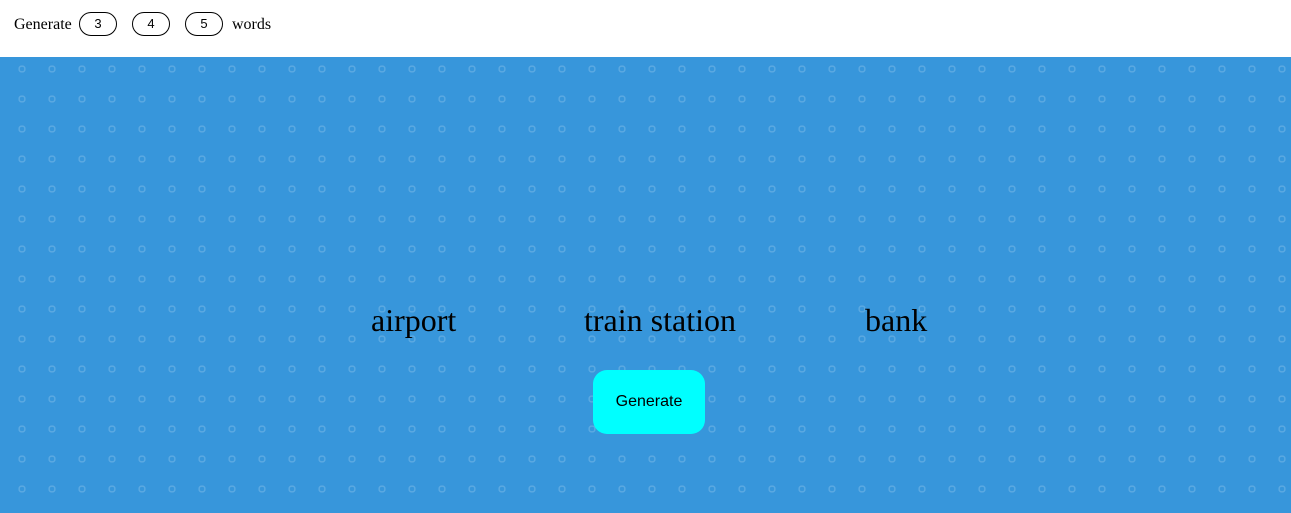 Image resolution: width=1291 pixels, height=513 pixels. Describe the element at coordinates (204, 24) in the screenshot. I see `count-5-button: 5` at that location.